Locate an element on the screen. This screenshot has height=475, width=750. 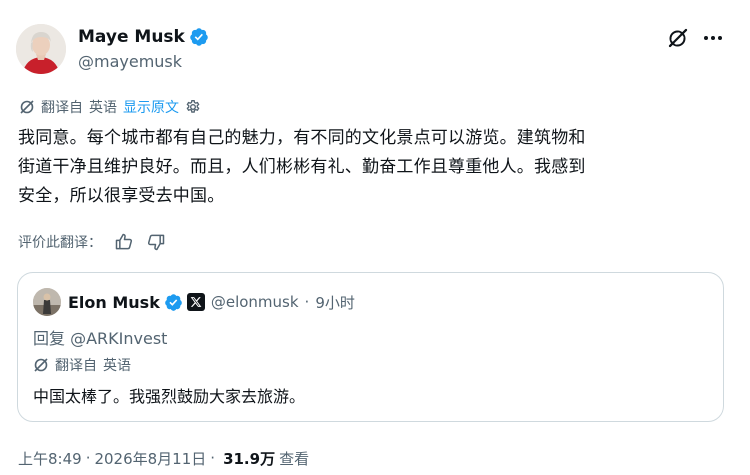
quote-author-handle: @elonmusk is located at coordinates (255, 302).